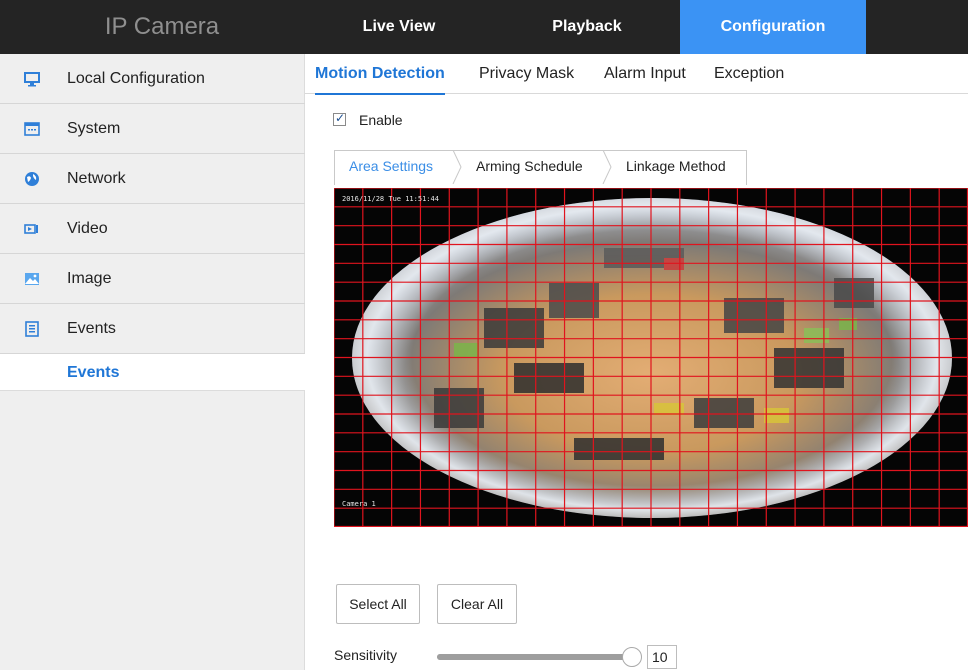 Image resolution: width=968 pixels, height=670 pixels. I want to click on sidebar-item-local-configuration: Local Configuration, so click(152, 79).